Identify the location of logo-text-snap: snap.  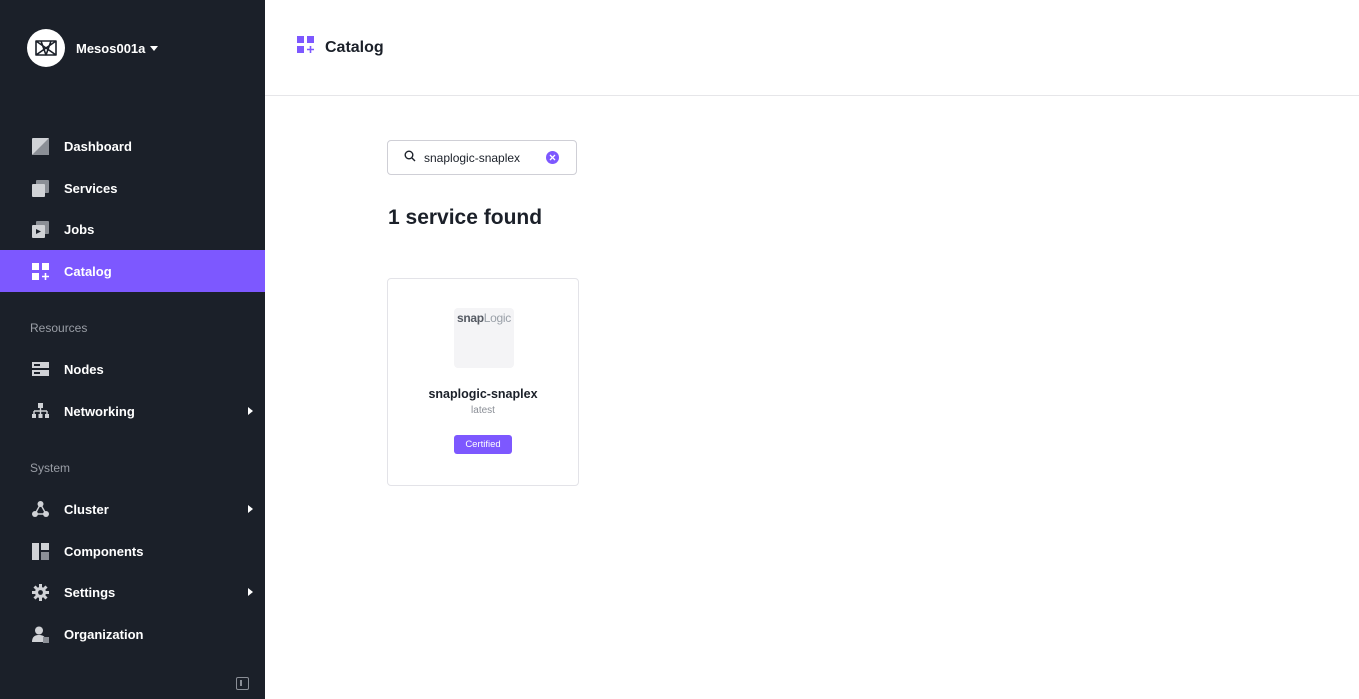
(470, 318).